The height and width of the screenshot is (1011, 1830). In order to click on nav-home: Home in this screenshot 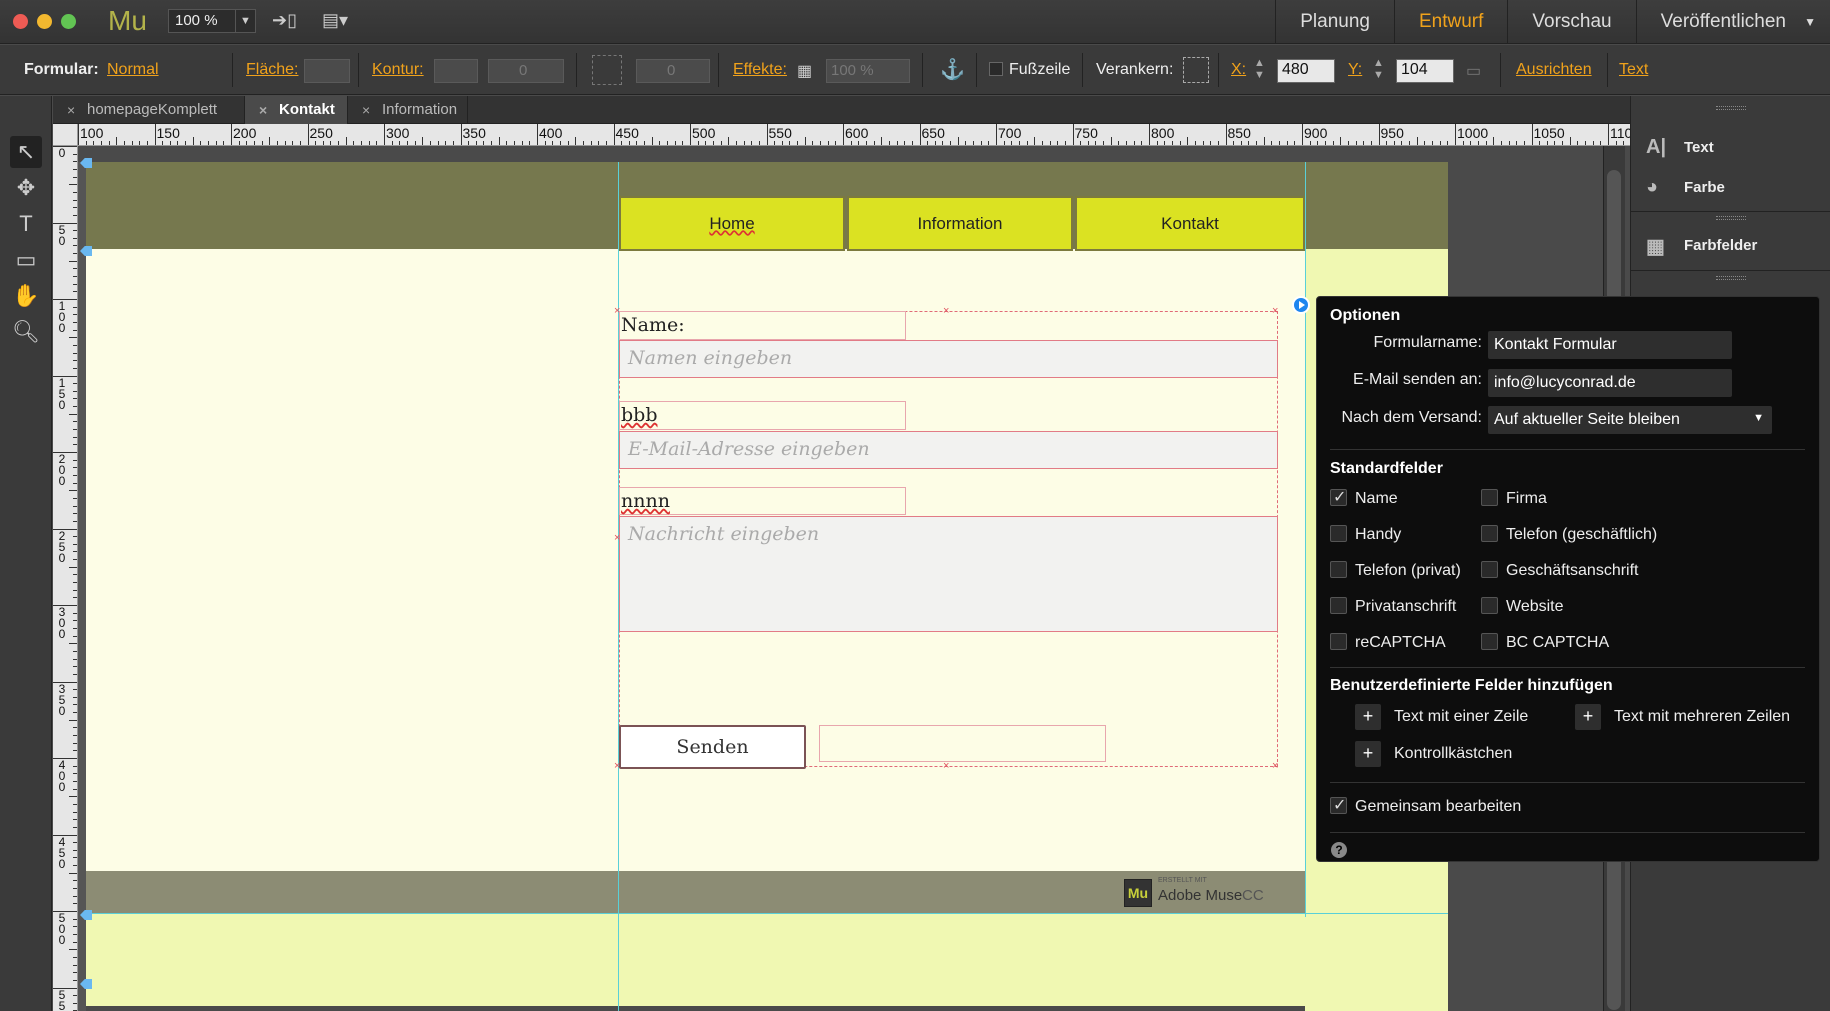, I will do `click(732, 223)`.